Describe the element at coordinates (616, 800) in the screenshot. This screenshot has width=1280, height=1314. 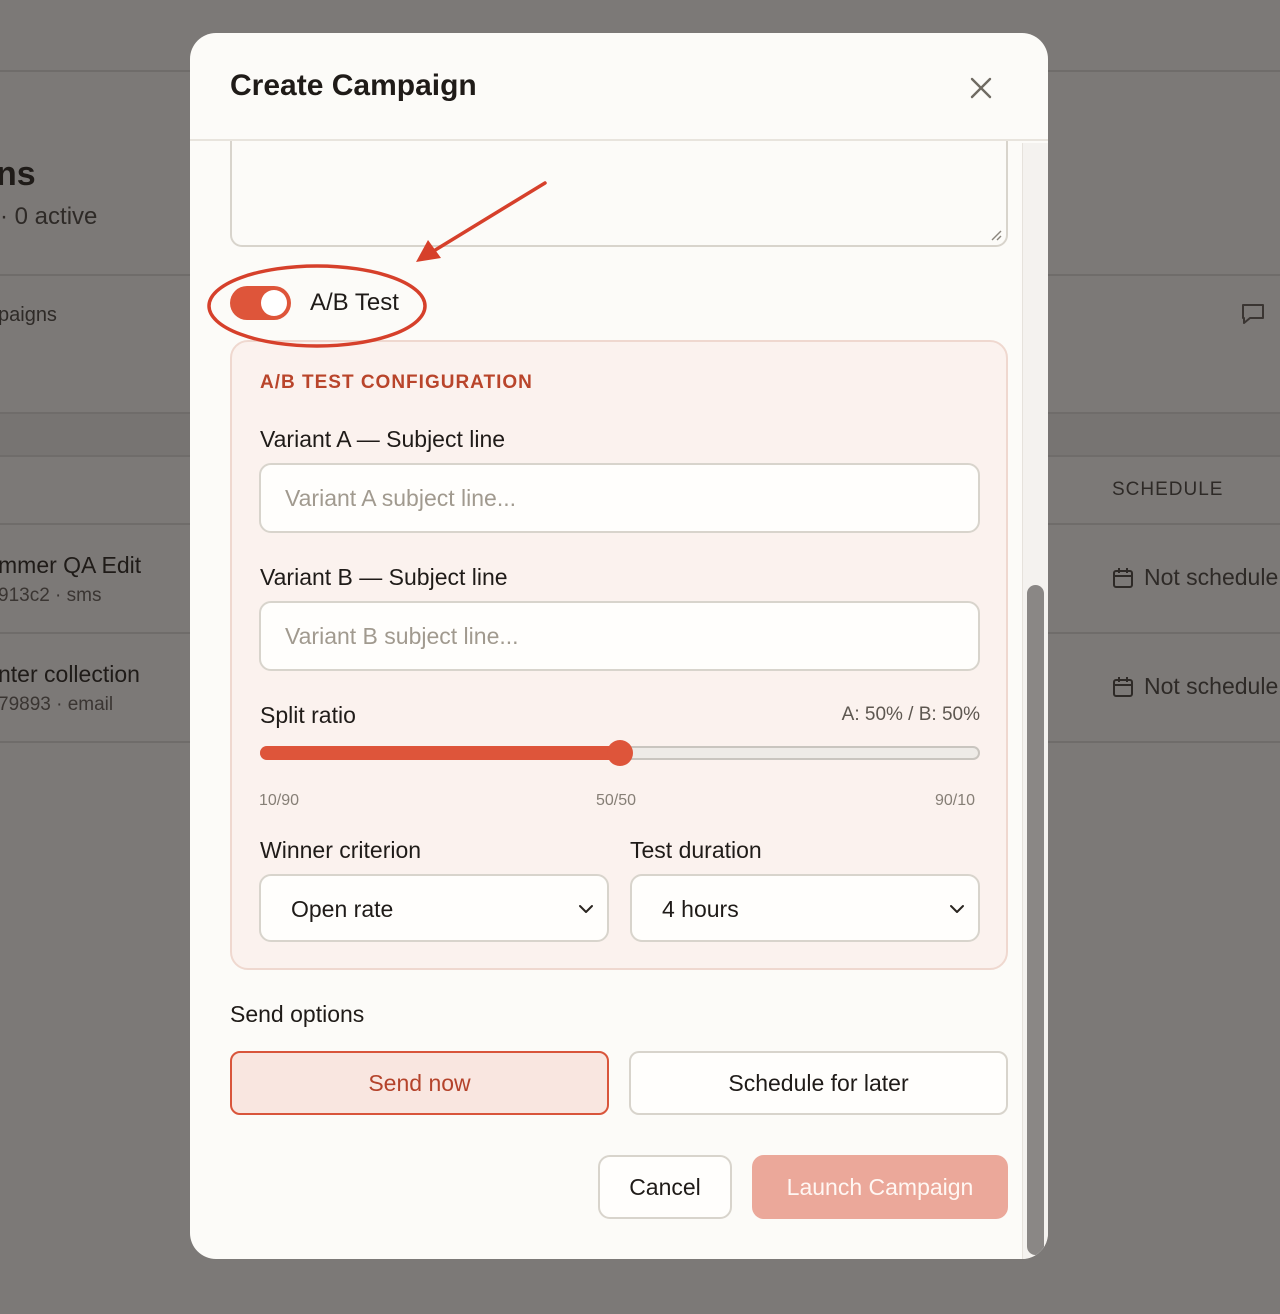
I see `tick-label: 50/50` at that location.